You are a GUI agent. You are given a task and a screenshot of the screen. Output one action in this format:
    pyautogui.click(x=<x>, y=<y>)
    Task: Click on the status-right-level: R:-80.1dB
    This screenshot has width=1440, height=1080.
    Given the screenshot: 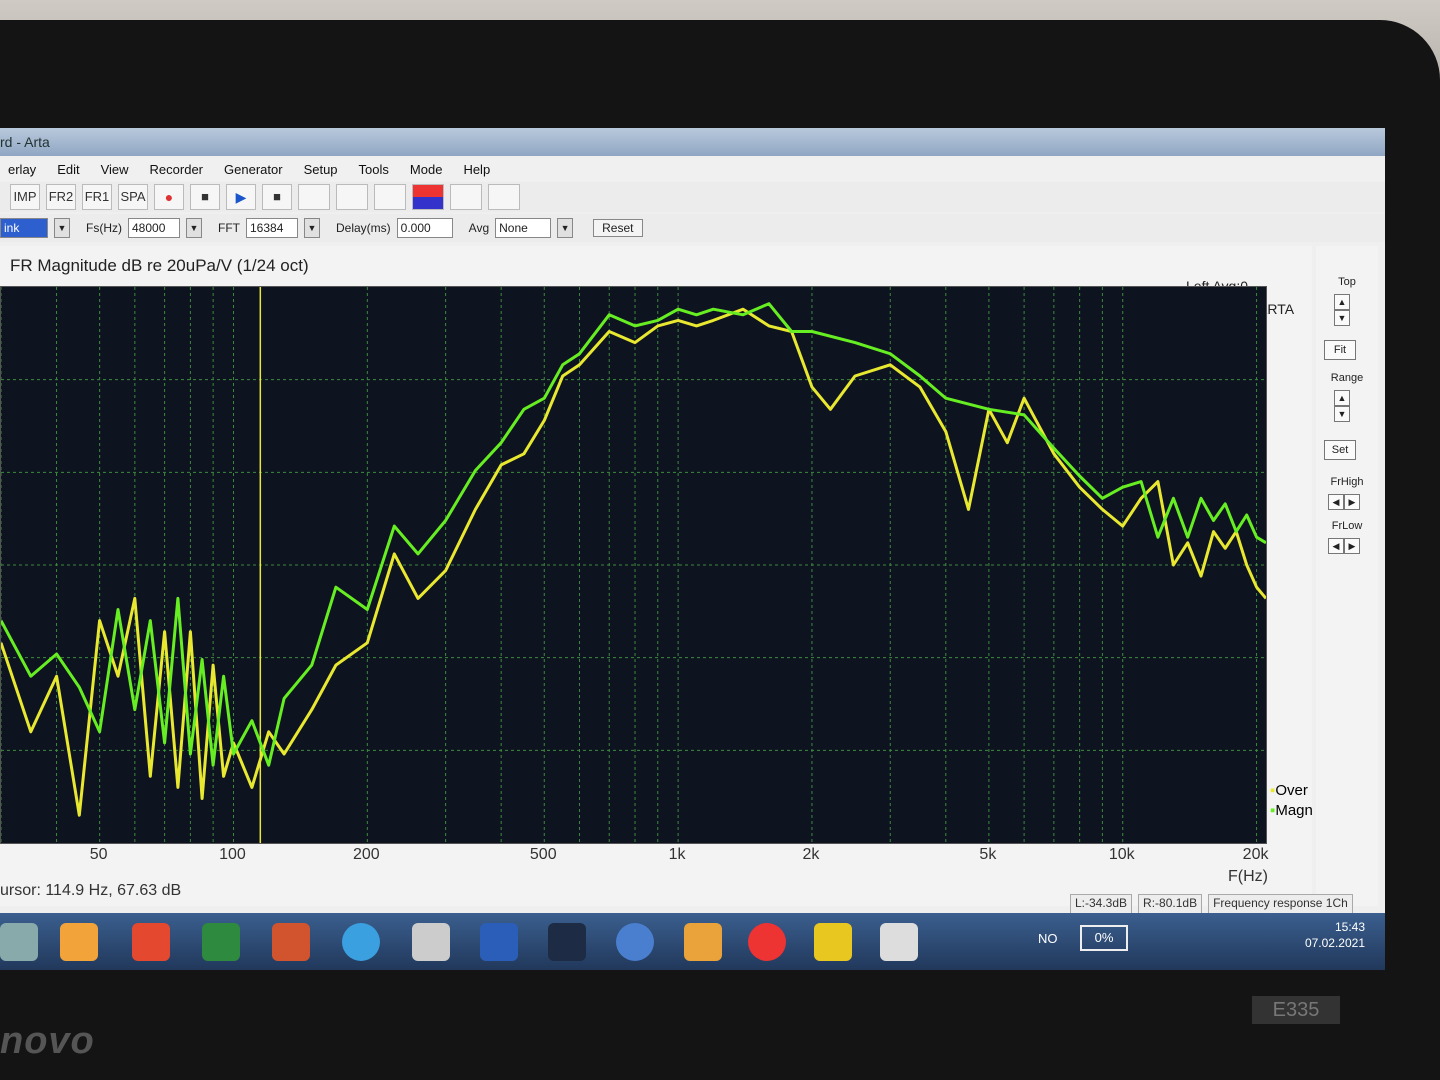 What is the action you would take?
    pyautogui.click(x=1170, y=904)
    